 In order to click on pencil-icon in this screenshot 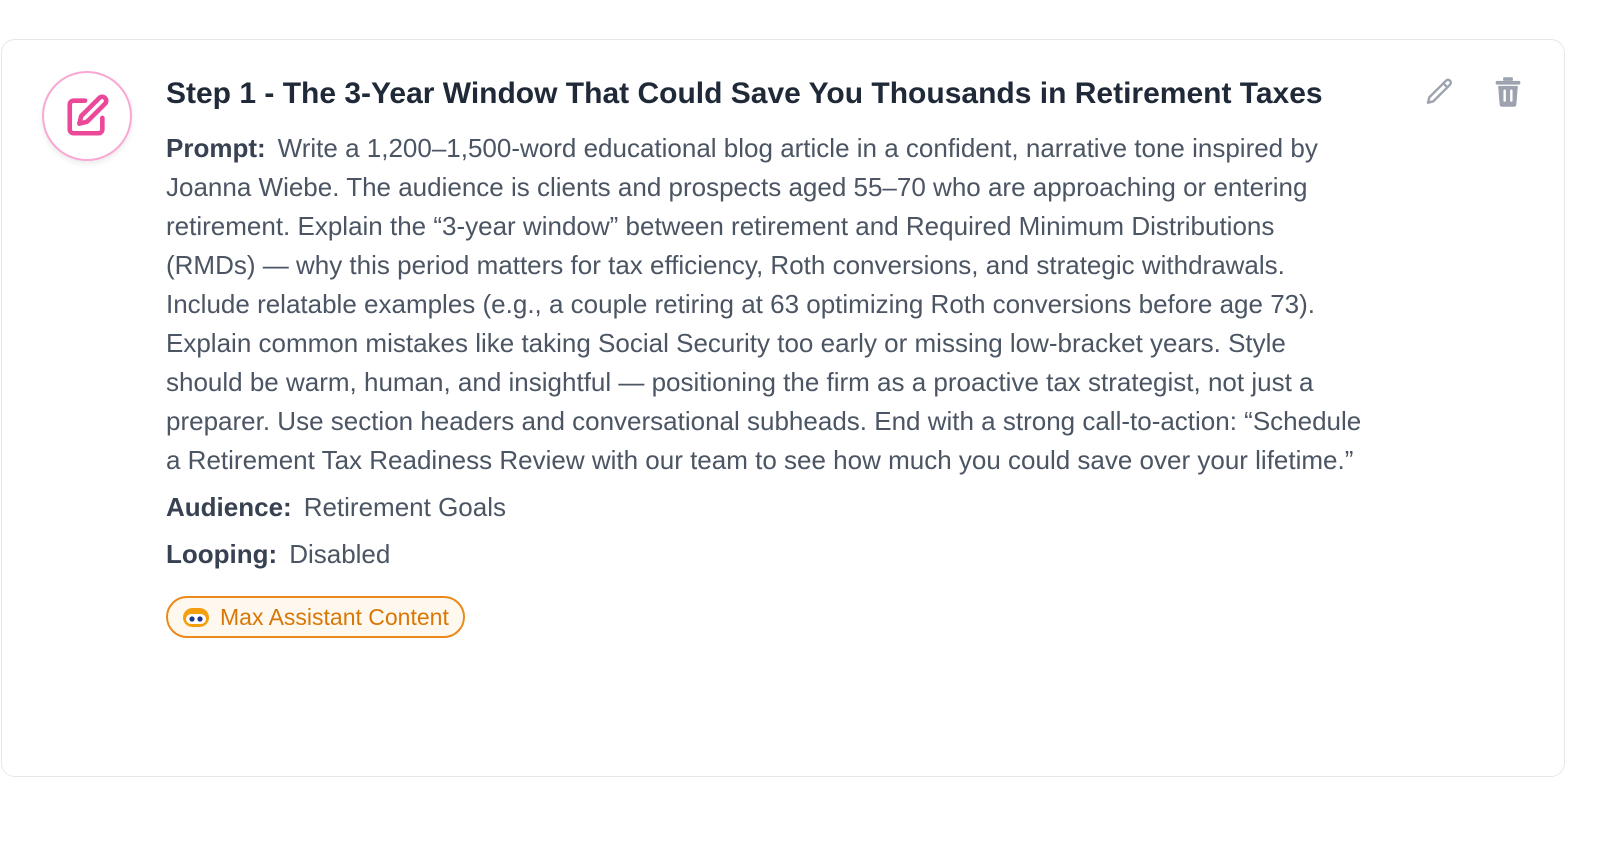, I will do `click(1439, 91)`.